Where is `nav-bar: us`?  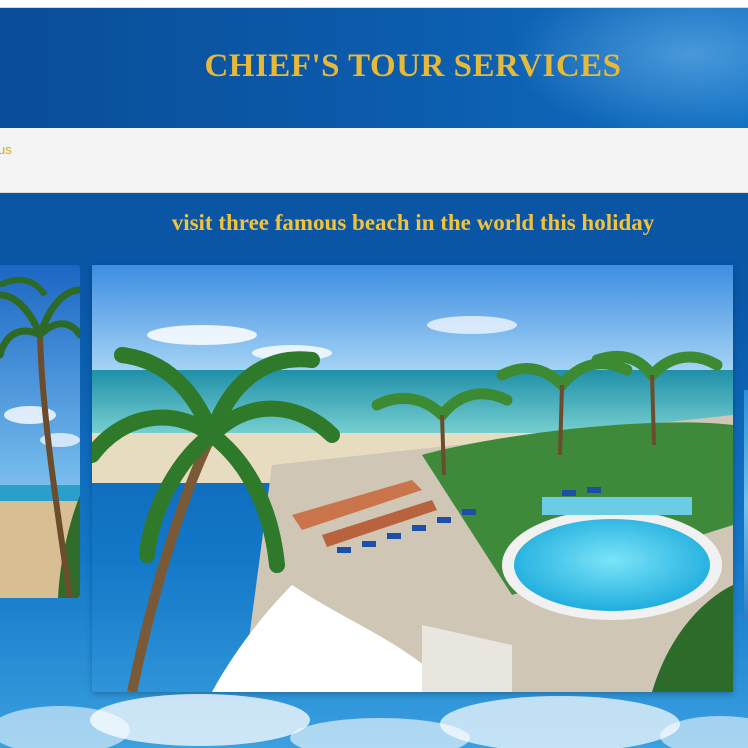 nav-bar: us is located at coordinates (374, 160).